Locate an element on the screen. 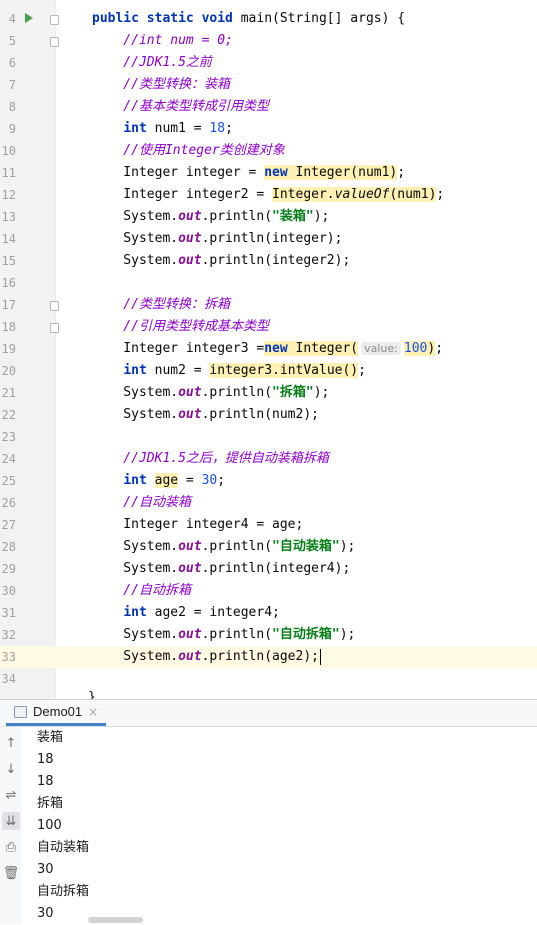 This screenshot has height=925, width=537. code-line: 20 int num2 = integer3.intValue(); is located at coordinates (268, 371).